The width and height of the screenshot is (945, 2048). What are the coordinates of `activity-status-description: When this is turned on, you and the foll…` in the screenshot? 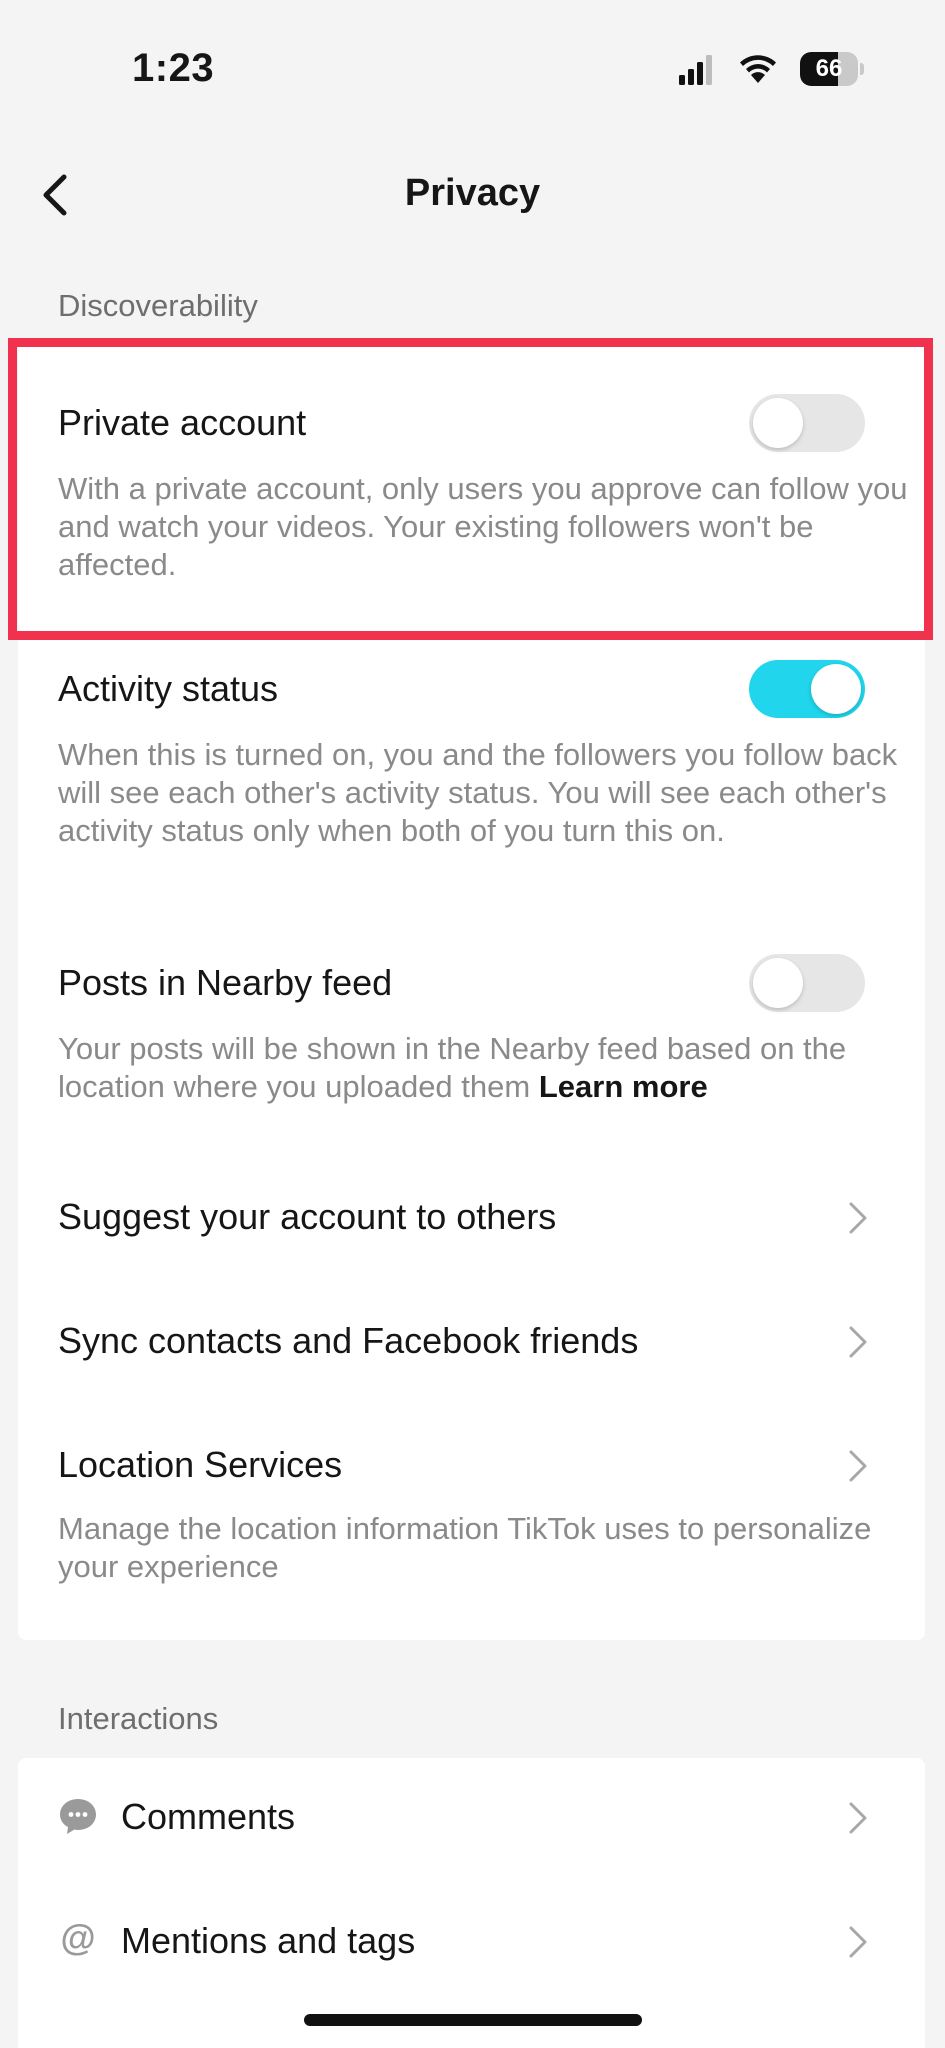 It's located at (478, 792).